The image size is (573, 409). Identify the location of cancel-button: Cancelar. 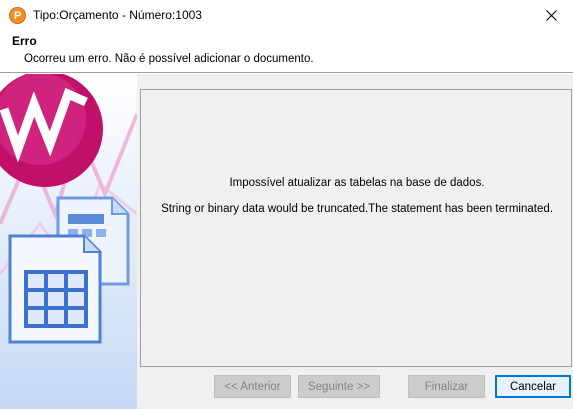
(533, 386).